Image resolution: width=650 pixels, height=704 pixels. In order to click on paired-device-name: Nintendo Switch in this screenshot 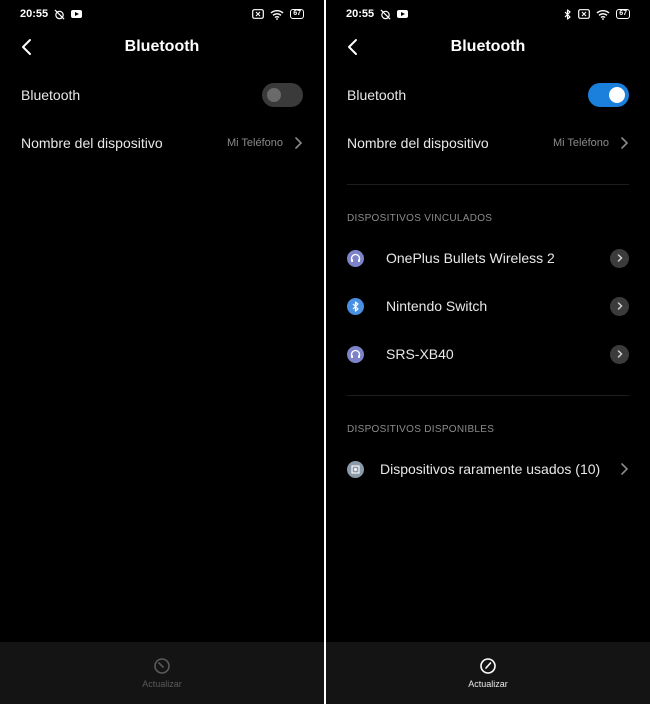, I will do `click(437, 306)`.